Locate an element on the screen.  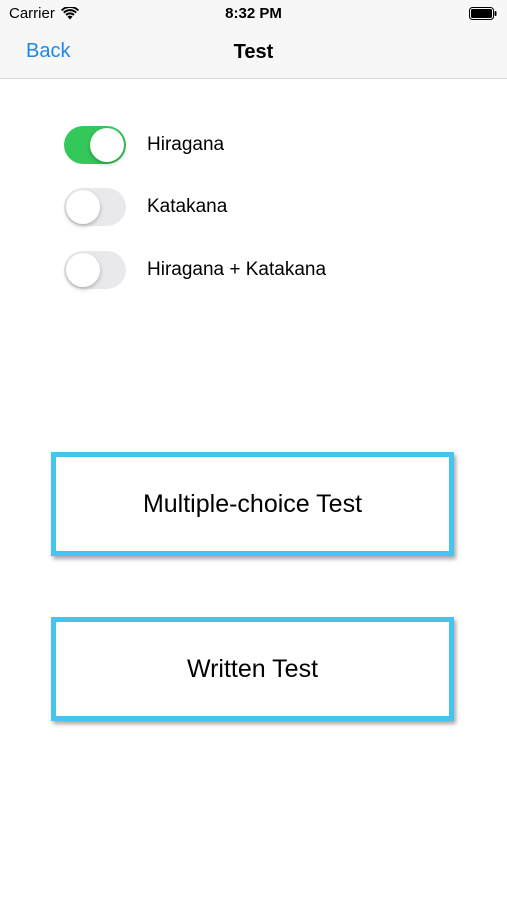
navigation-bar: Back Test is located at coordinates (253, 53).